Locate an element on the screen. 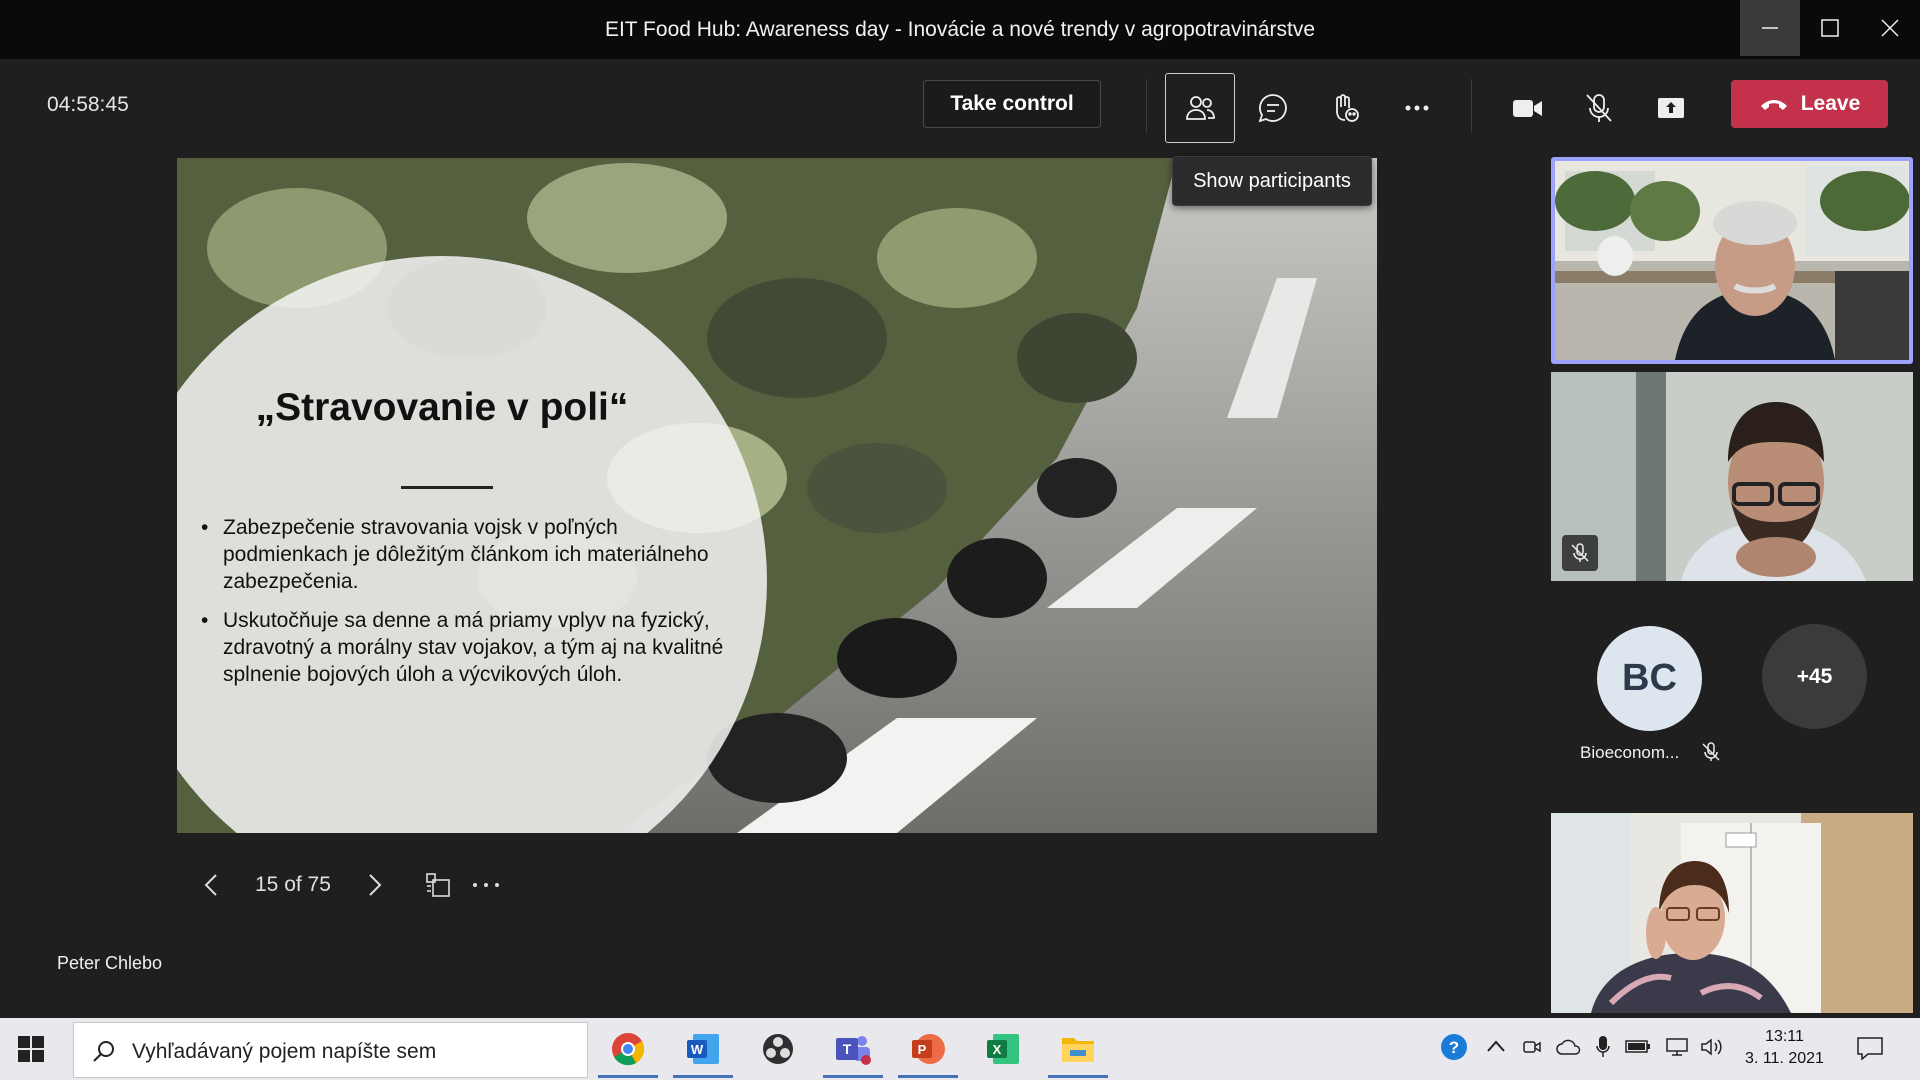 The width and height of the screenshot is (1920, 1080). camera-button is located at coordinates (1527, 108).